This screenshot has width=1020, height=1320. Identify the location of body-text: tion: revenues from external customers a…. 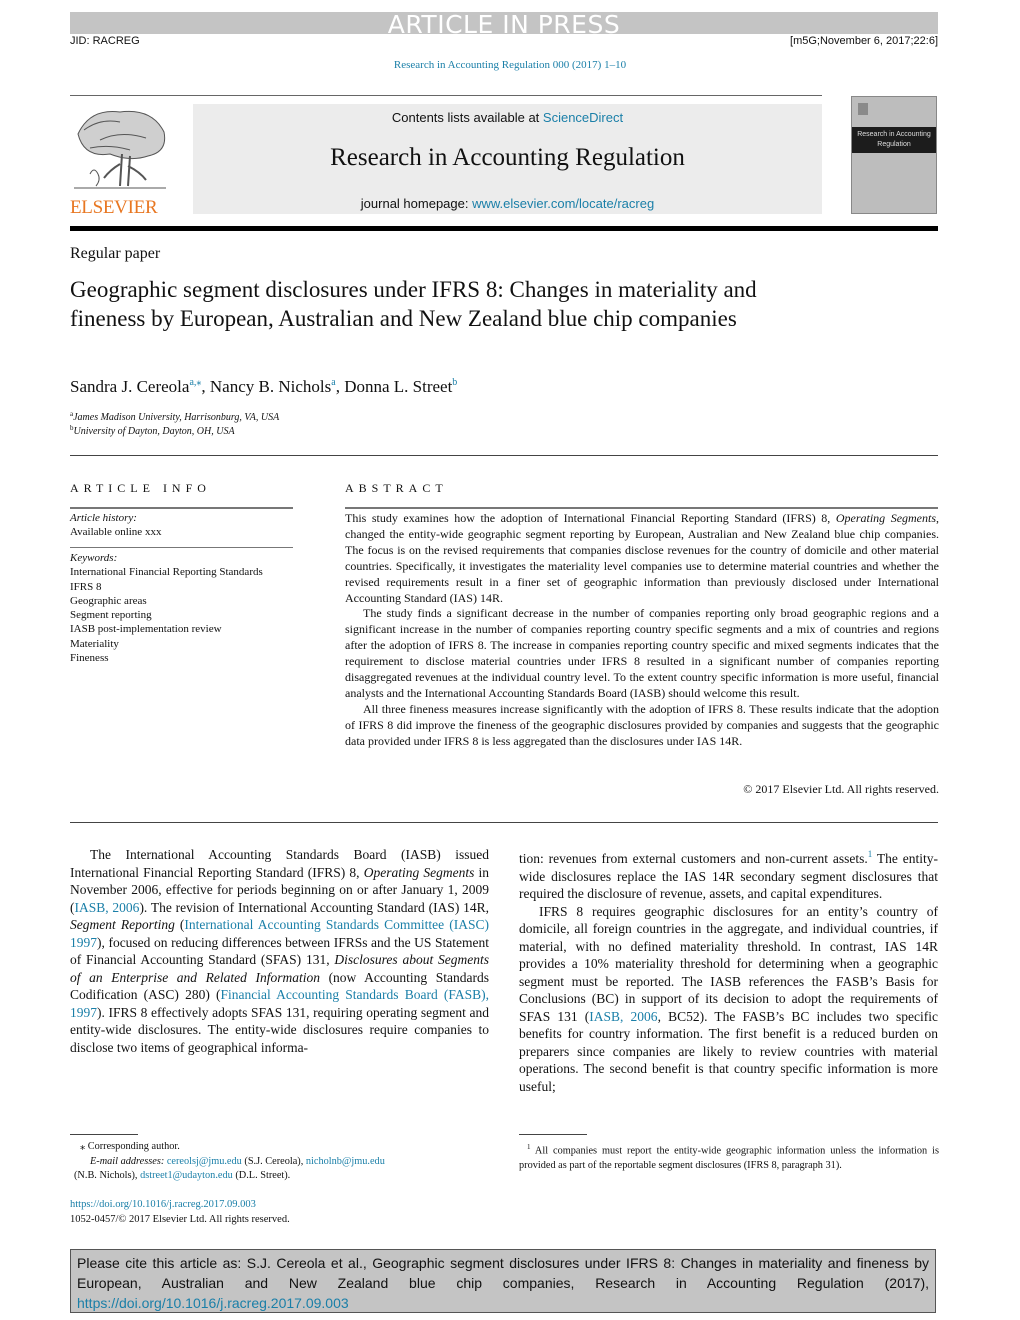
(693, 858).